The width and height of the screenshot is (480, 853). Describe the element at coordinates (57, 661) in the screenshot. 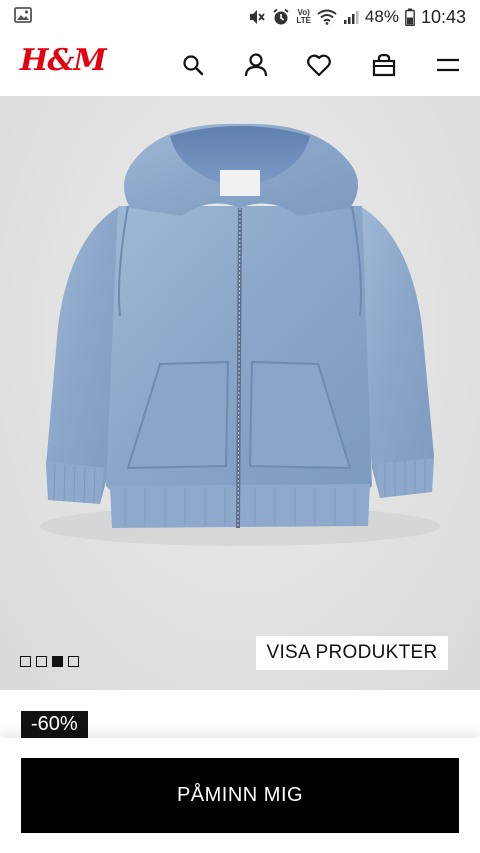

I see `gallery-dot-3-active` at that location.